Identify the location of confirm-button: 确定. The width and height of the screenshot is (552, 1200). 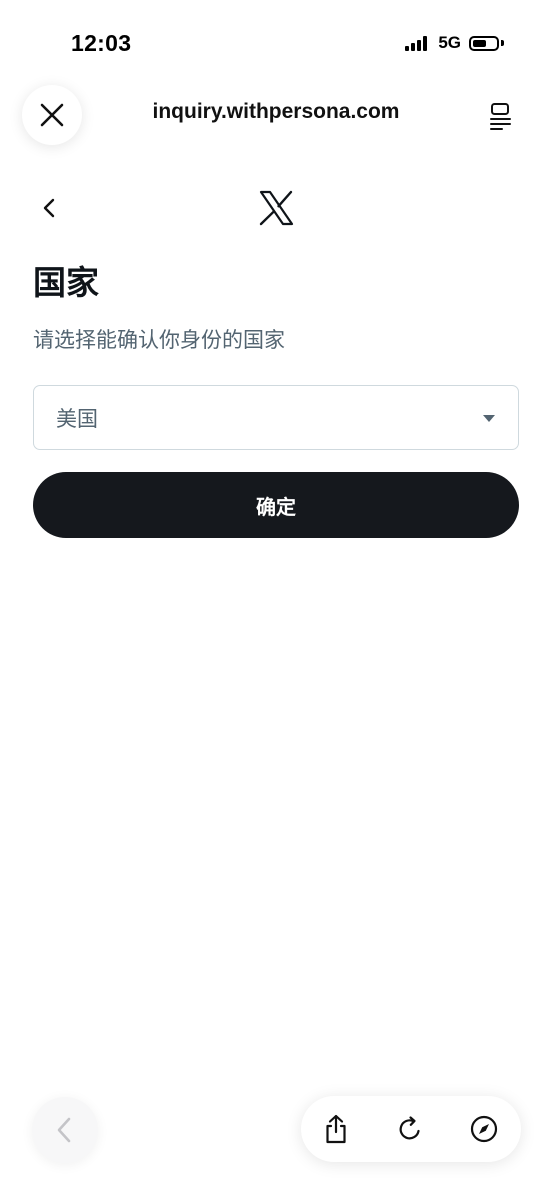
(276, 505).